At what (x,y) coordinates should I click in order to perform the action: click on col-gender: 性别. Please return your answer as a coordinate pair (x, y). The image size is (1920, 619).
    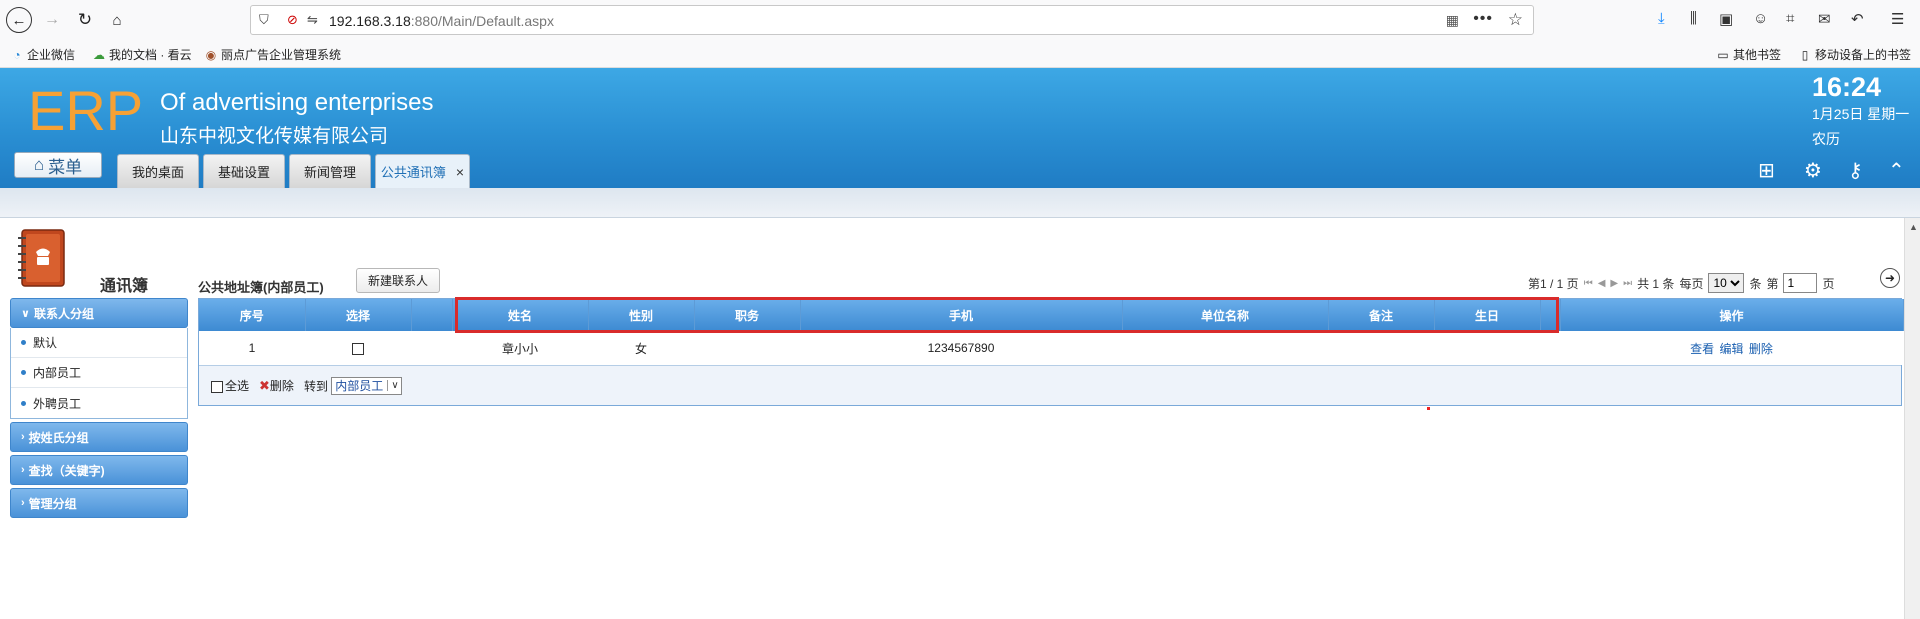
    Looking at the image, I should click on (641, 315).